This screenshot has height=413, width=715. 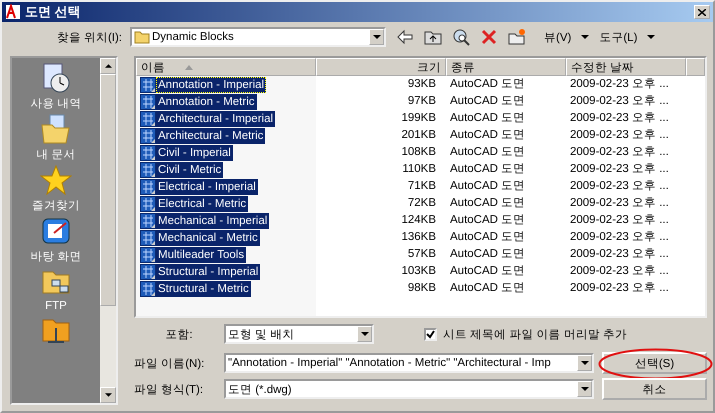 What do you see at coordinates (409, 389) in the screenshot?
I see `file-type-dropdown: 도면 (*.dwg)` at bounding box center [409, 389].